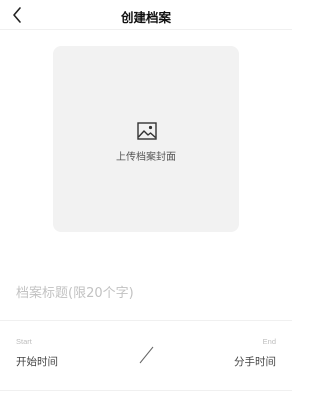 The height and width of the screenshot is (400, 320). I want to click on navigation-bar: 创建档案, so click(146, 15).